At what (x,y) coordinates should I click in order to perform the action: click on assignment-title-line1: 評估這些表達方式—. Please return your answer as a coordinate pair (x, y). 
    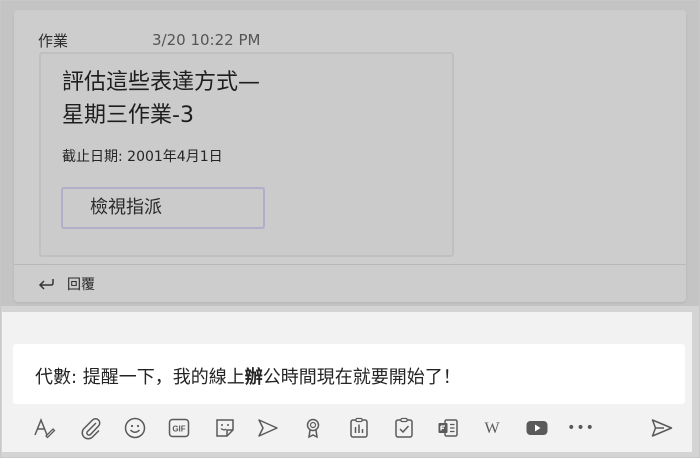
    Looking at the image, I should click on (161, 82).